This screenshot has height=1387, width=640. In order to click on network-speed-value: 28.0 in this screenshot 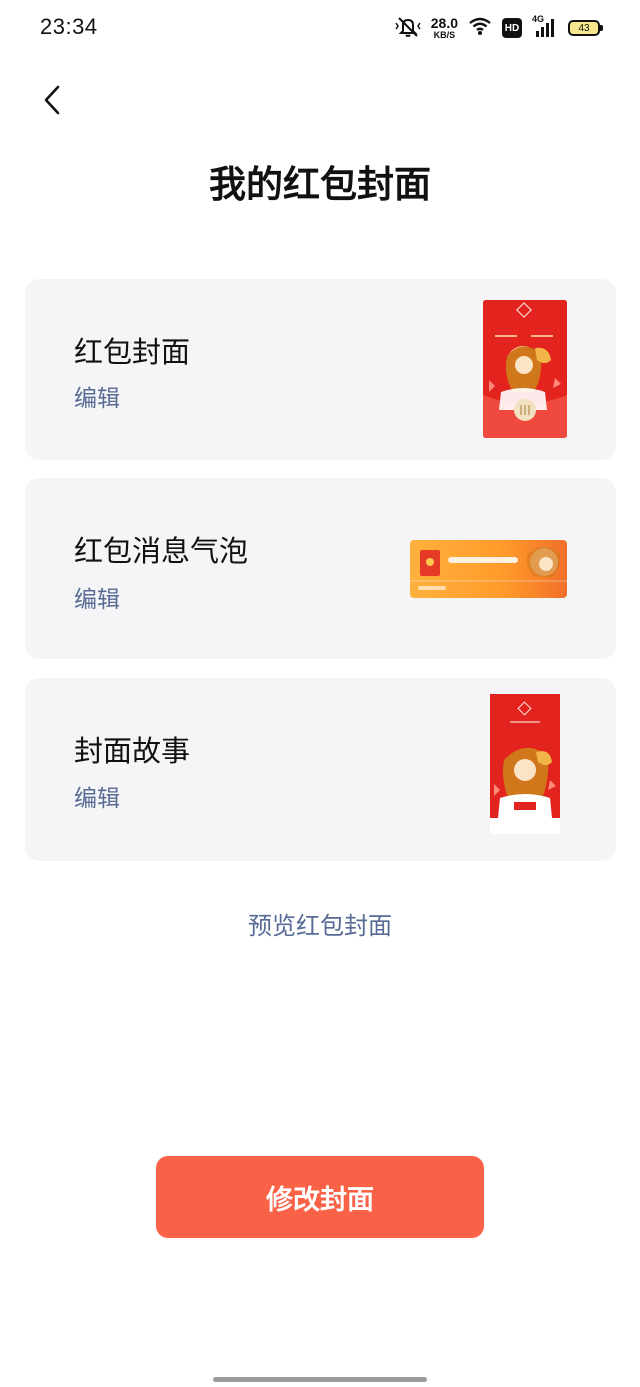, I will do `click(444, 23)`.